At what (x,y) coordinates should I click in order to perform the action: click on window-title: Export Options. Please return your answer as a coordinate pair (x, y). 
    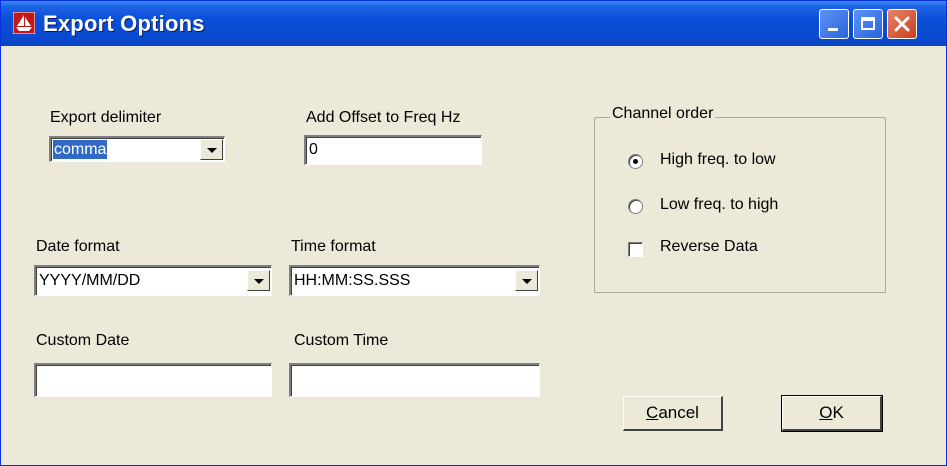
    Looking at the image, I should click on (124, 23).